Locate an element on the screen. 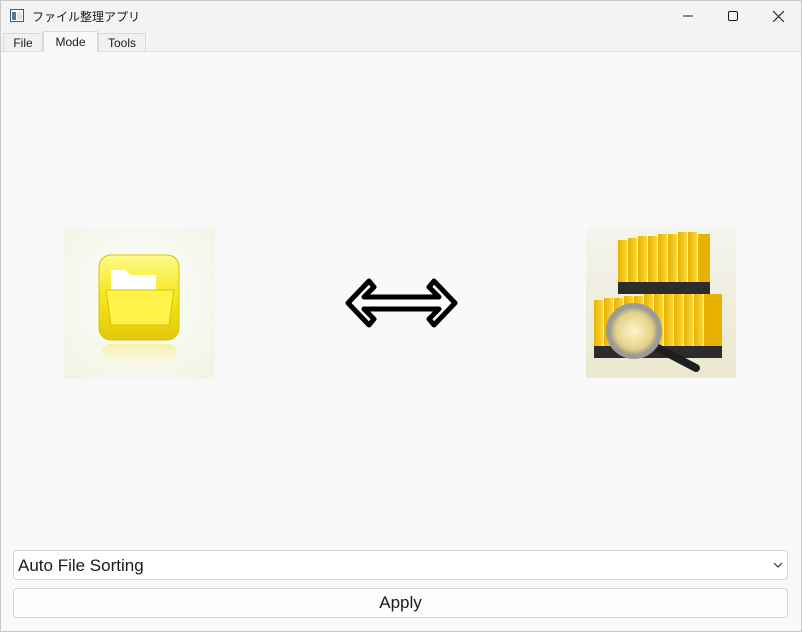  maximize-icon is located at coordinates (733, 16).